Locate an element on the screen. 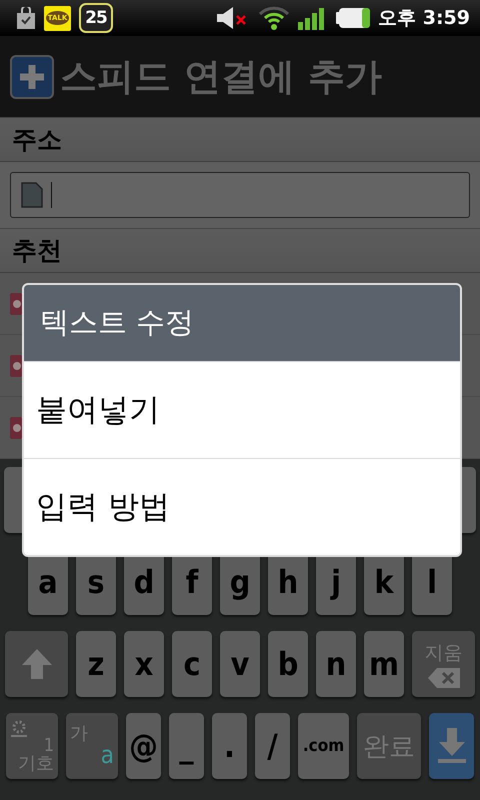 The image size is (480, 800). shift-key is located at coordinates (36, 664).